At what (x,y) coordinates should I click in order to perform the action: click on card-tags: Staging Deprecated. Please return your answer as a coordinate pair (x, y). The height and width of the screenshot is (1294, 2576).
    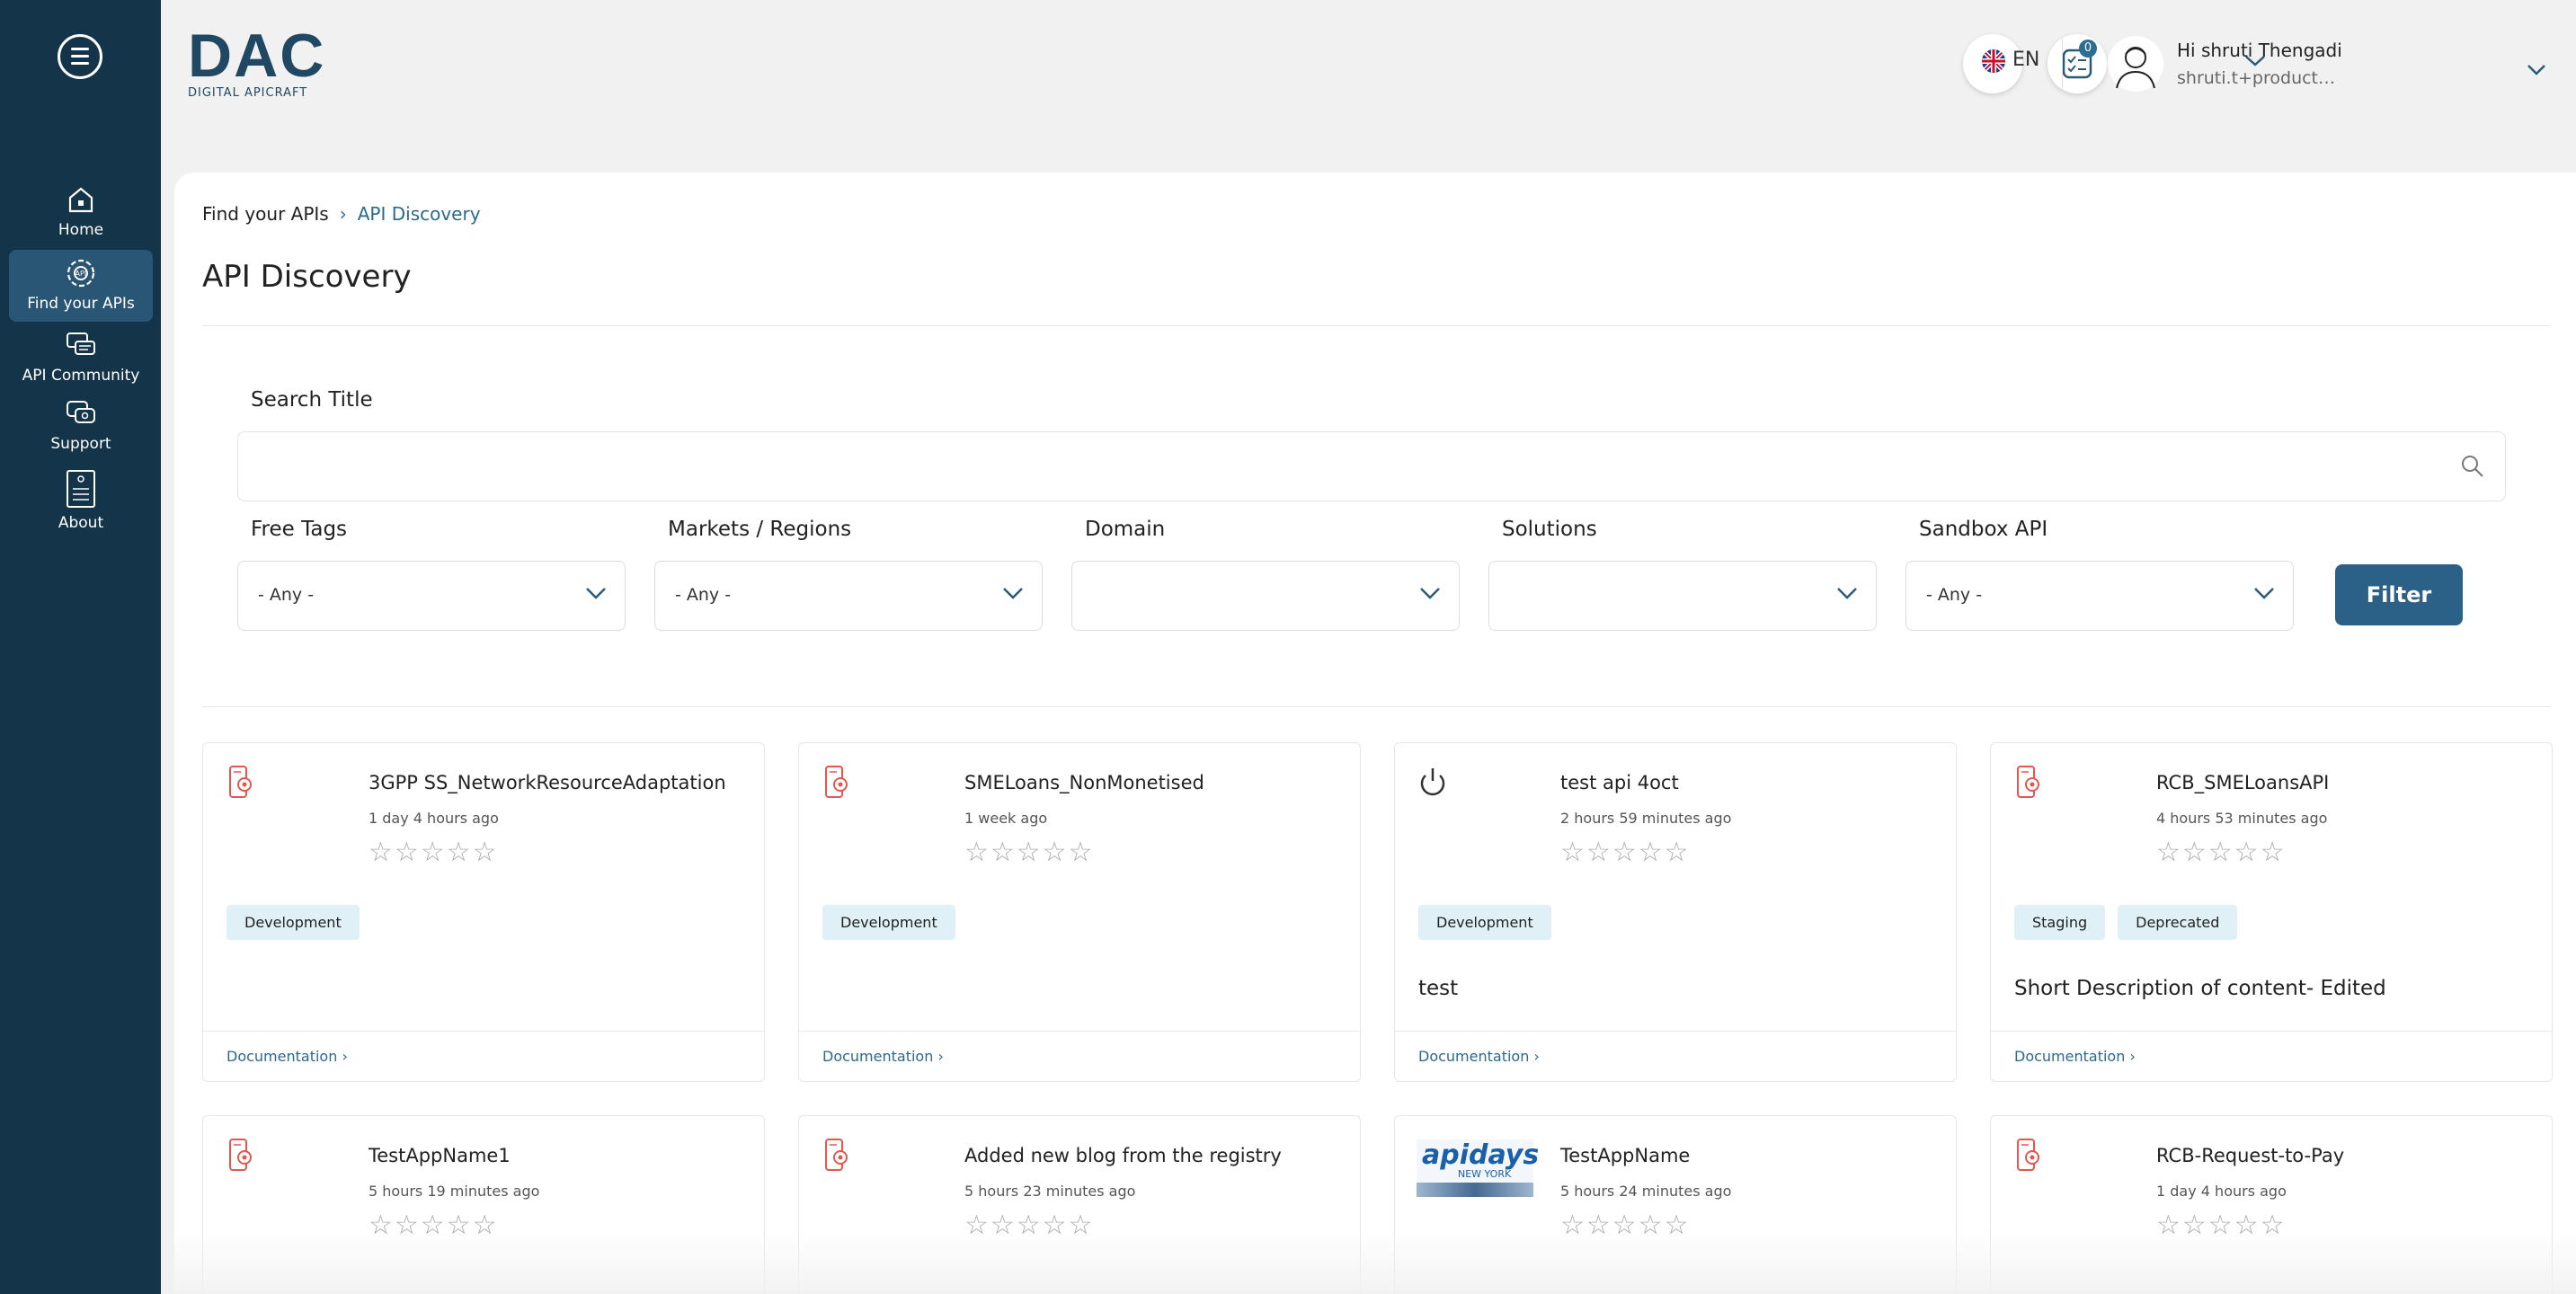
    Looking at the image, I should click on (2132, 922).